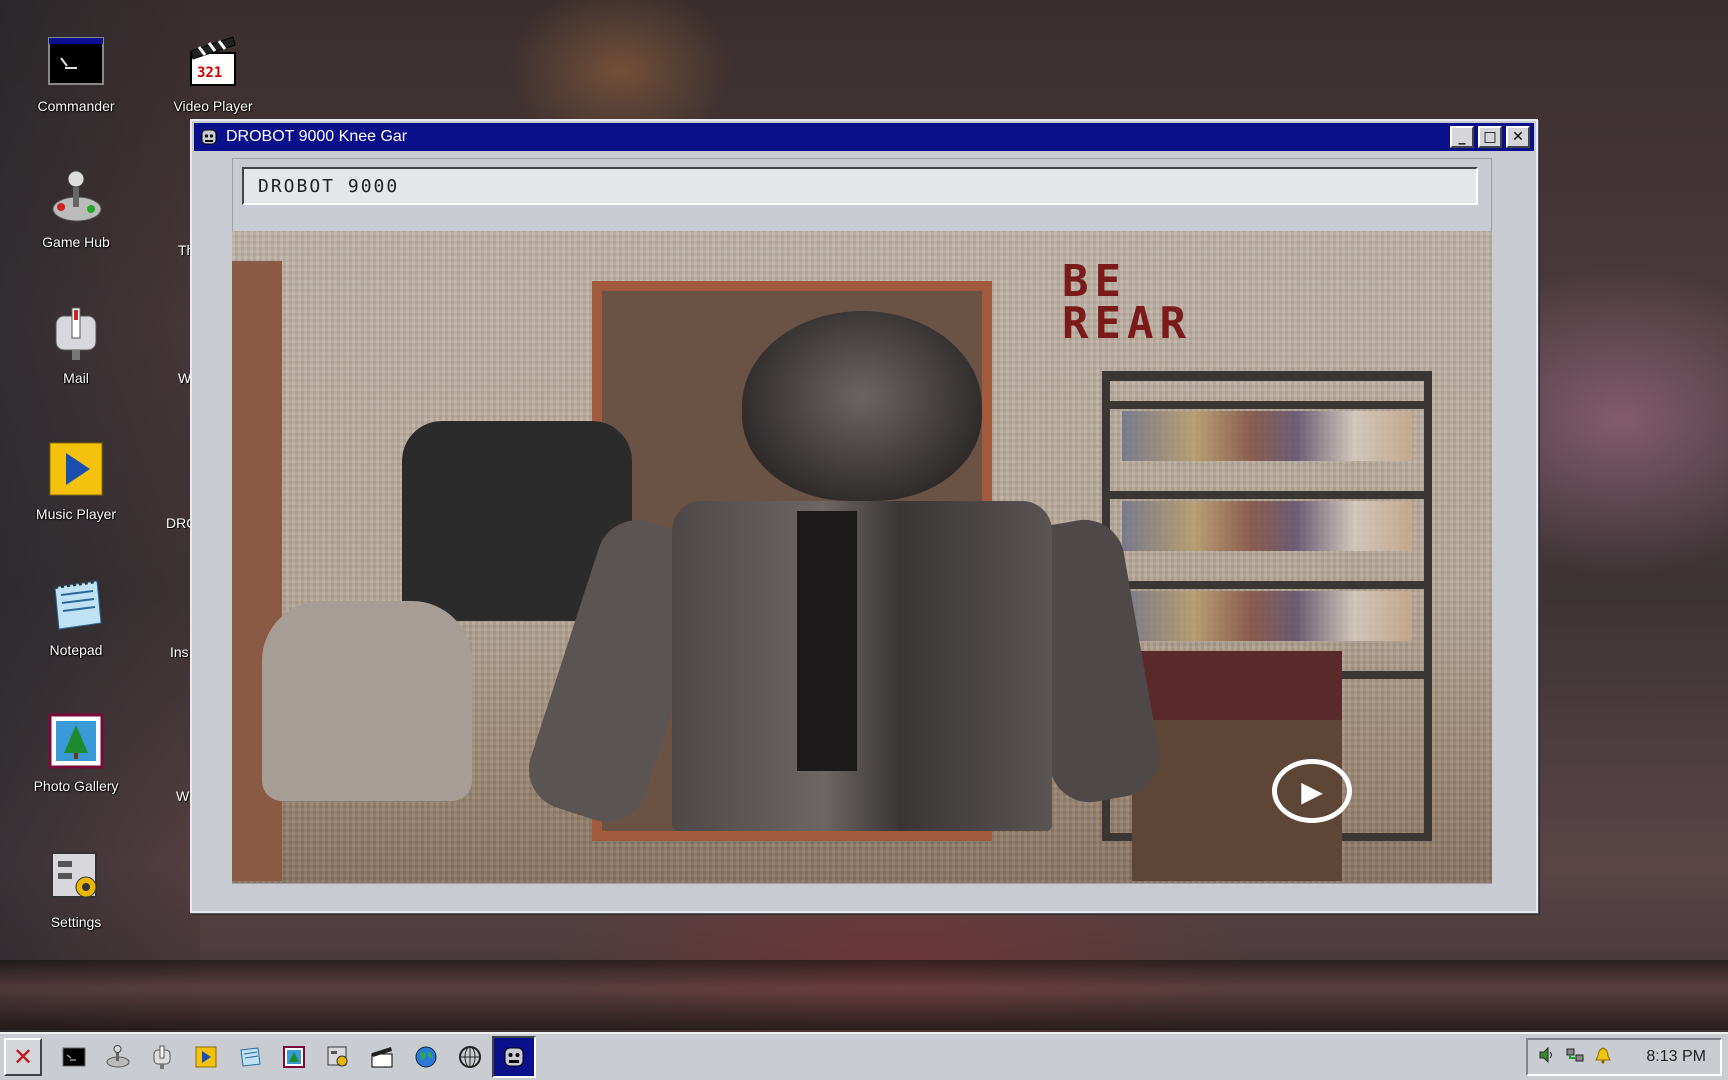  What do you see at coordinates (76, 333) in the screenshot?
I see `mailbox-icon` at bounding box center [76, 333].